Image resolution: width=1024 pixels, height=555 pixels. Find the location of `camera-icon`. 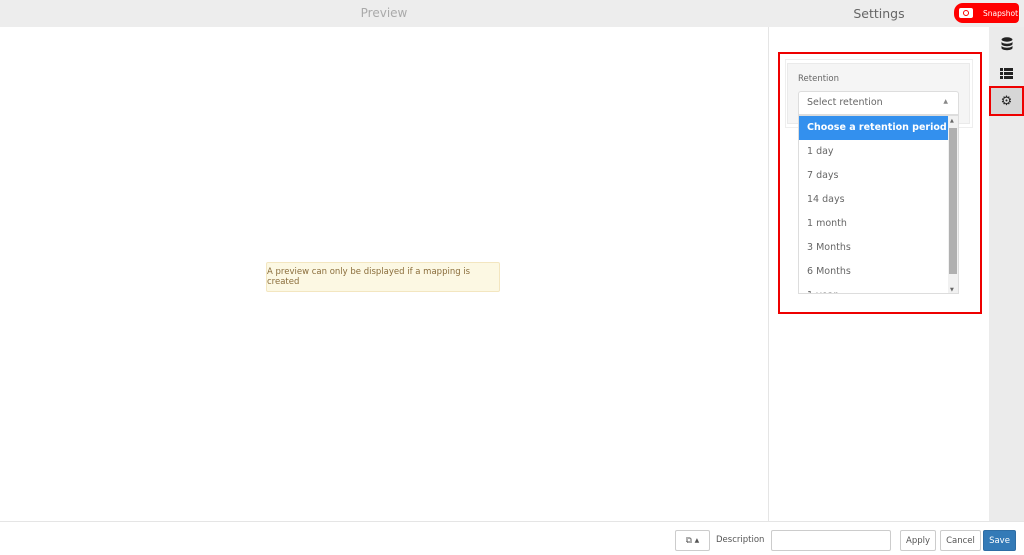

camera-icon is located at coordinates (966, 13).